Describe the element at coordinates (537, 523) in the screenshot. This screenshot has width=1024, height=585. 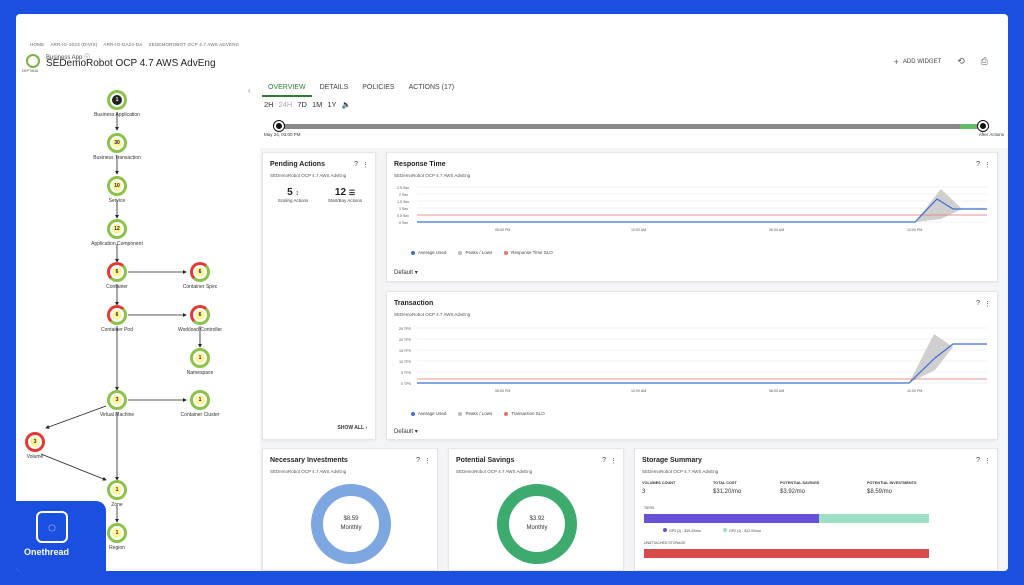
I see `donut-center-value: $3.92 Monthly` at that location.